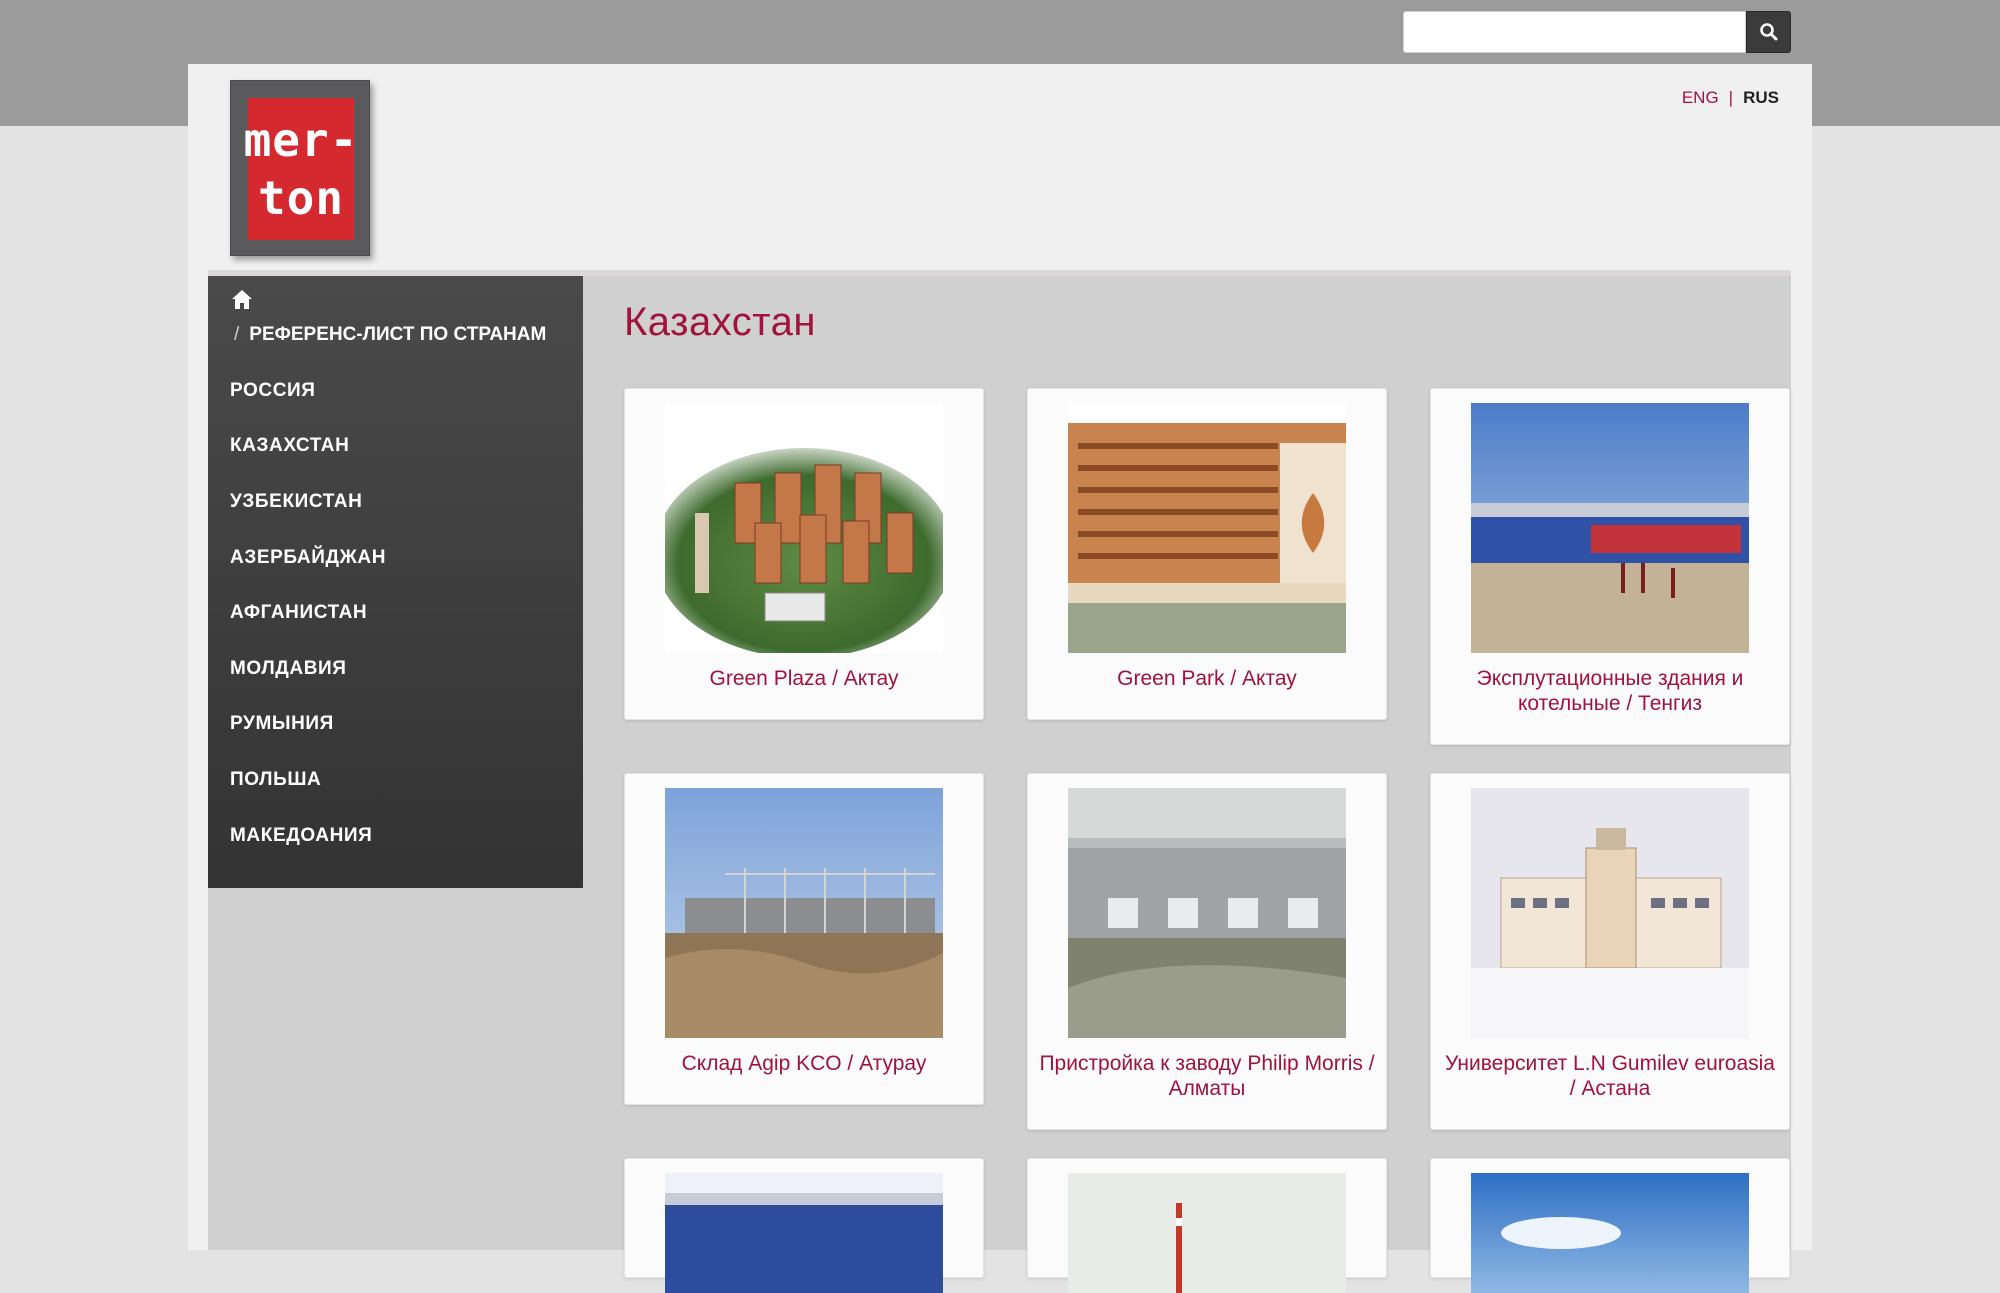 This screenshot has height=1293, width=2000. I want to click on project-card: Green Plaza / Актау, so click(804, 554).